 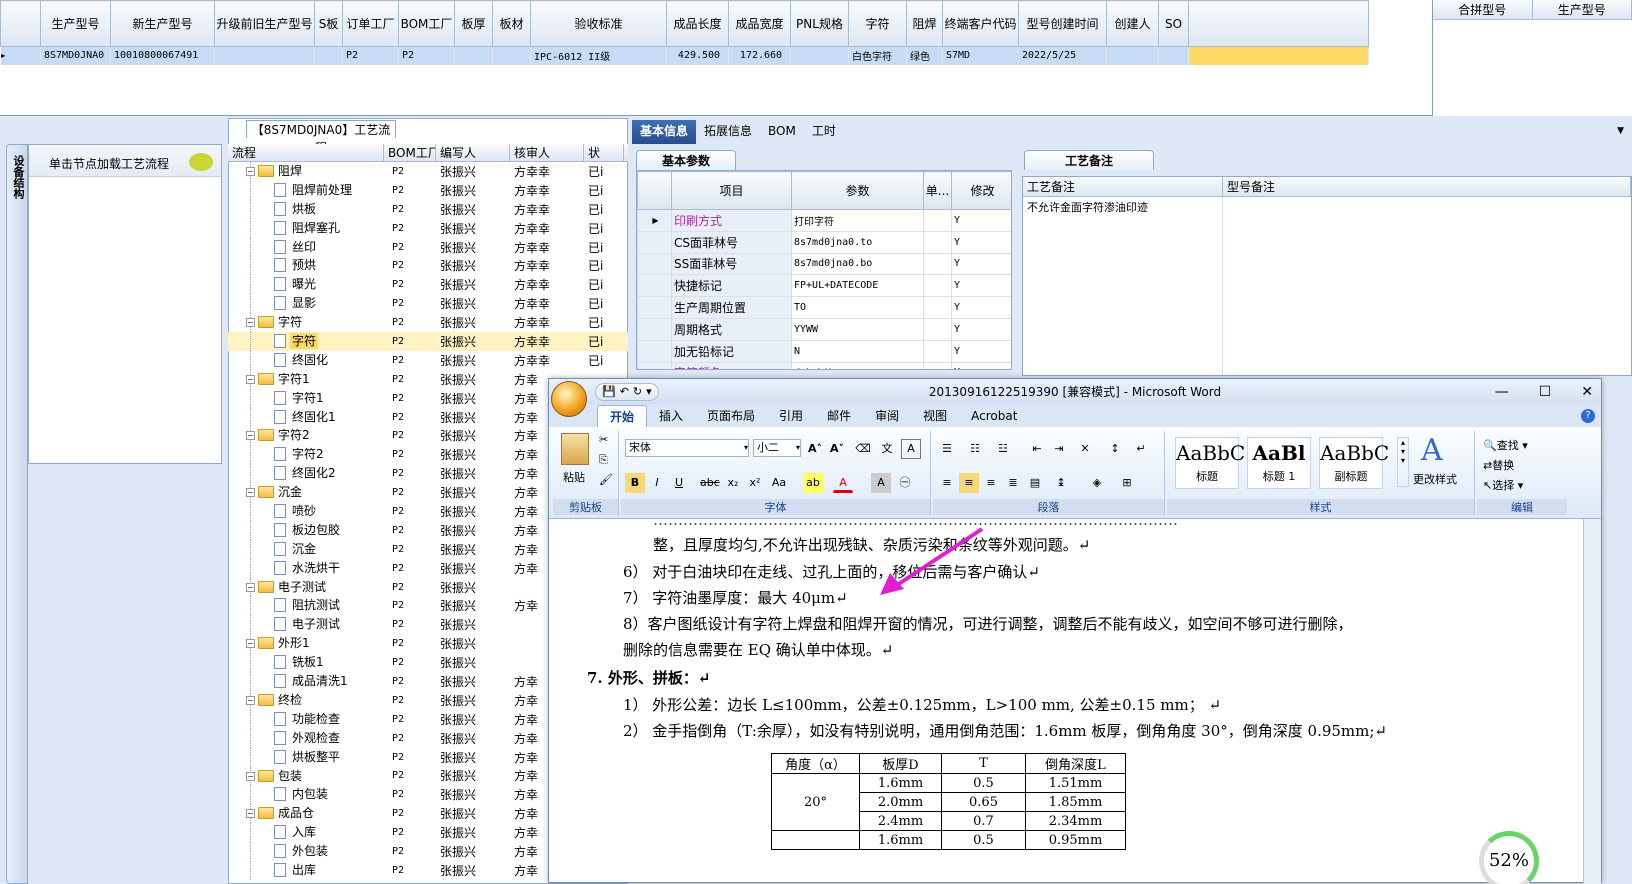 What do you see at coordinates (1427, 186) in the screenshot?
I see `col-model-note: 型号备注` at bounding box center [1427, 186].